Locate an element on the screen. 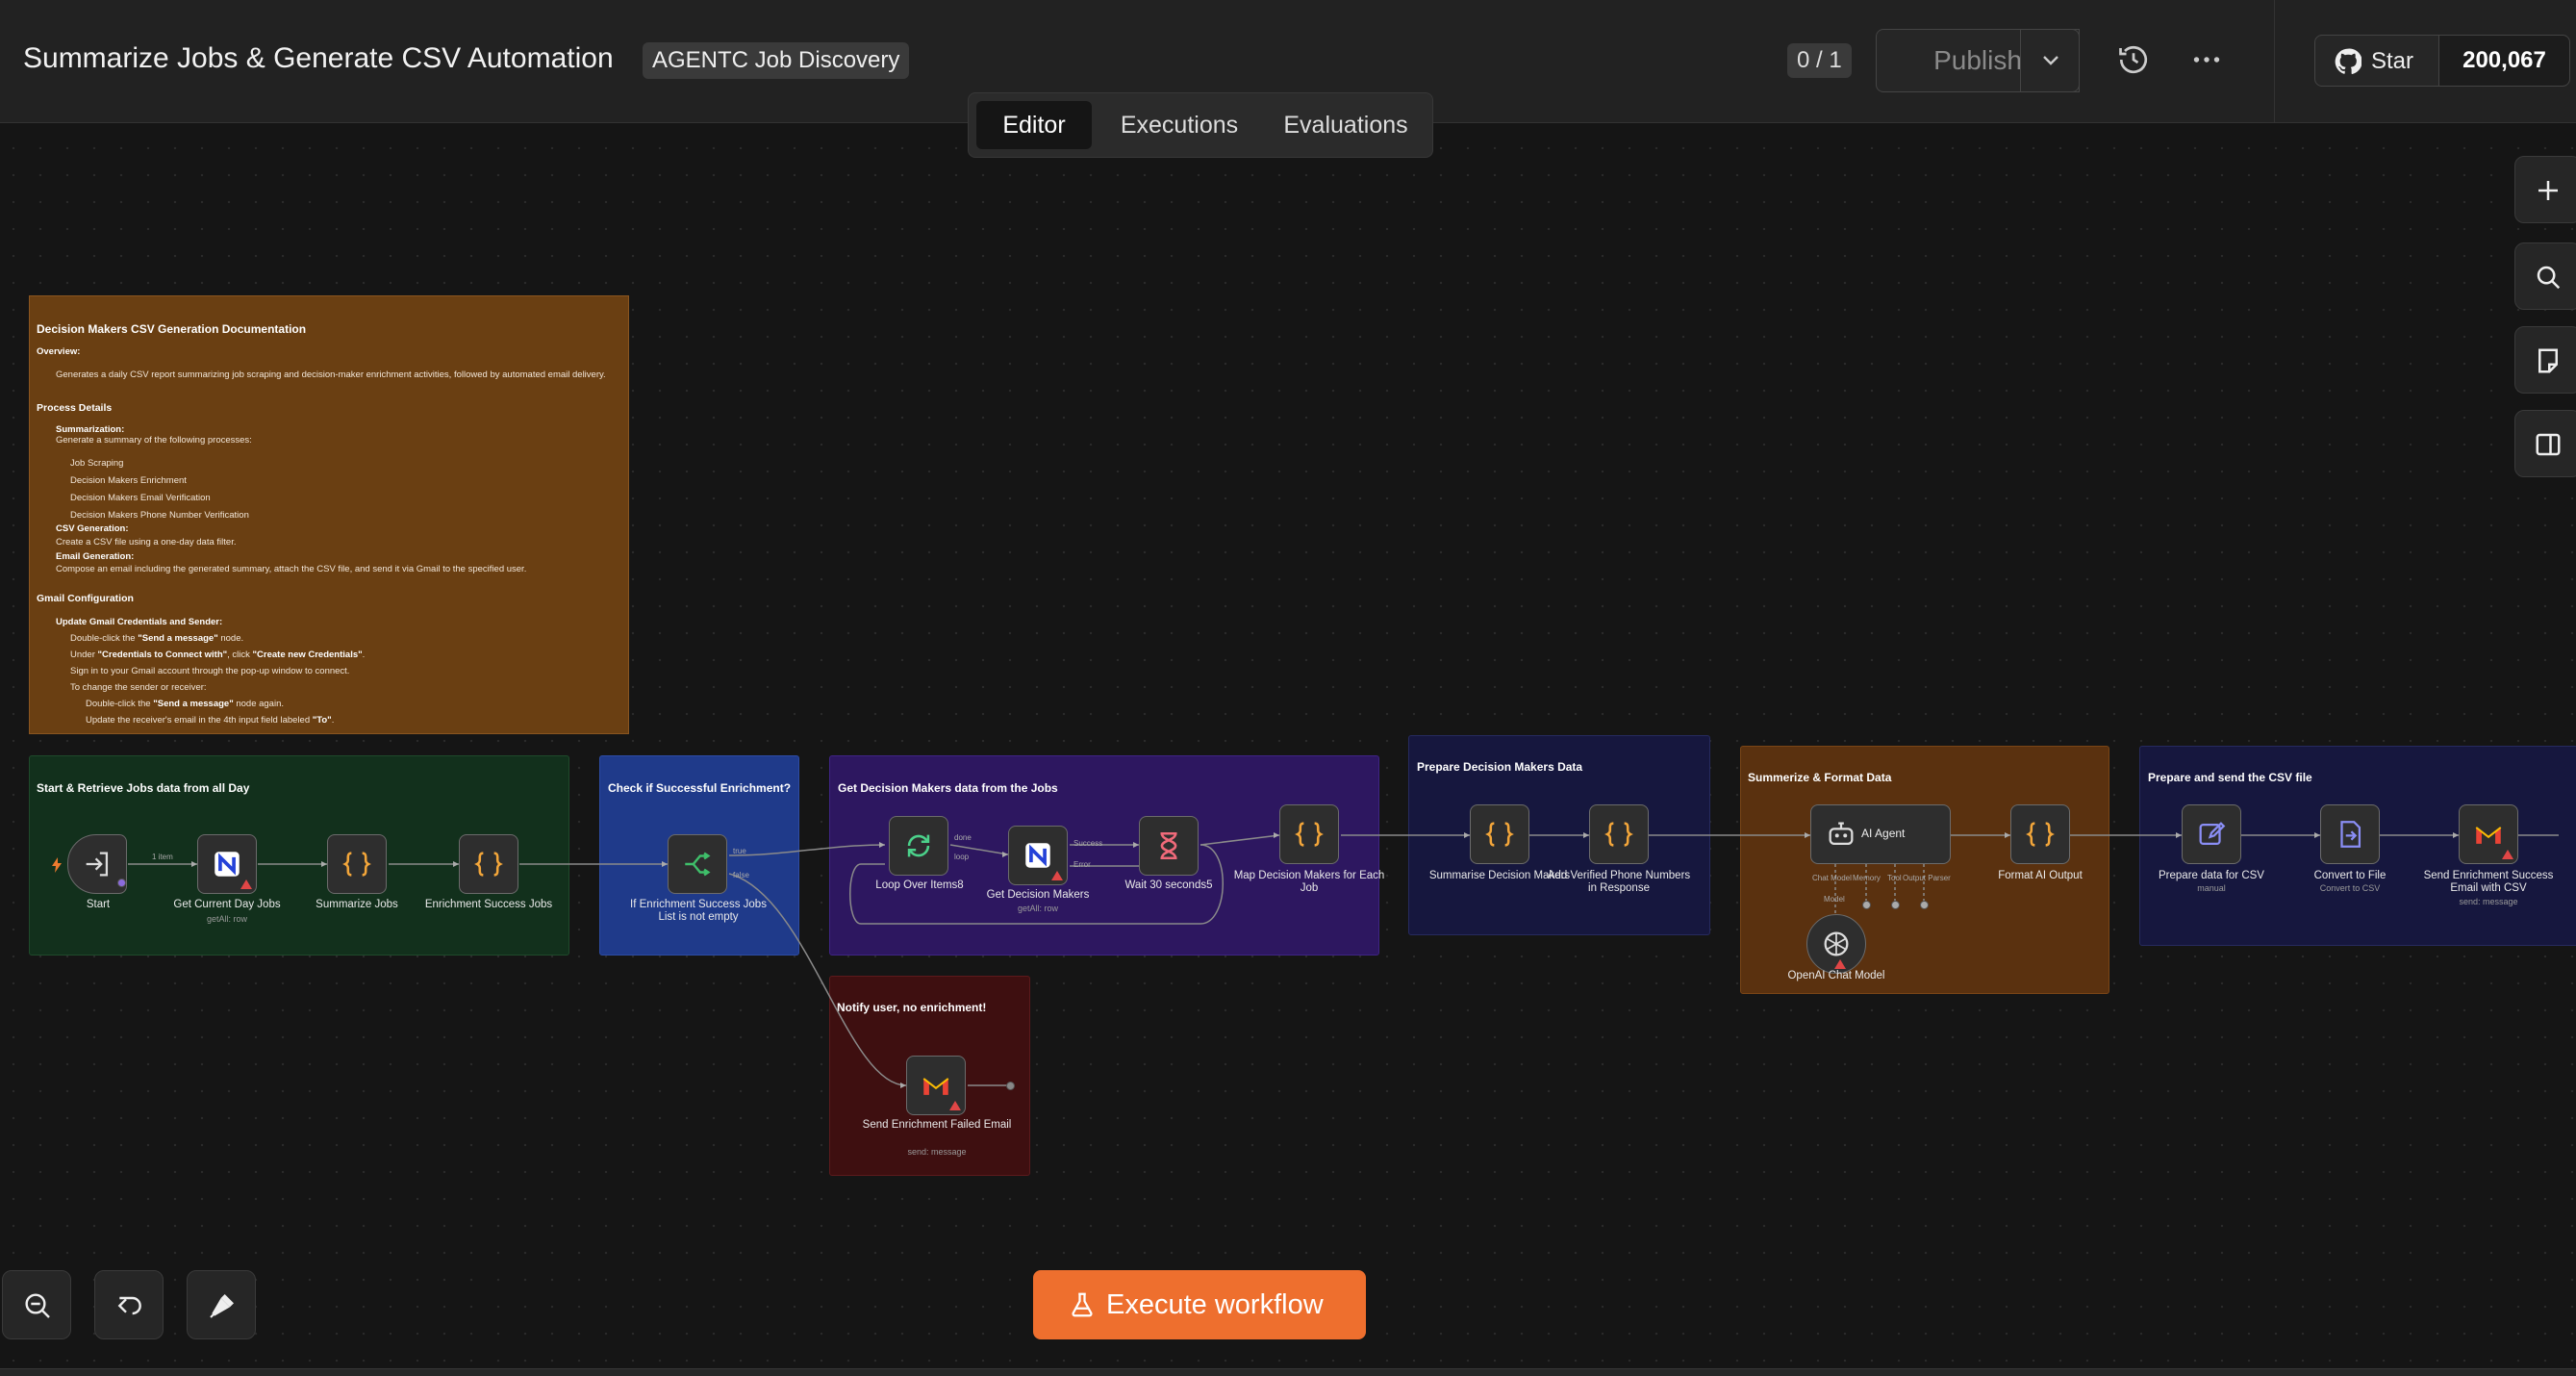  node-prepare-csv-label: Prepare data for CSV is located at coordinates (2211, 875).